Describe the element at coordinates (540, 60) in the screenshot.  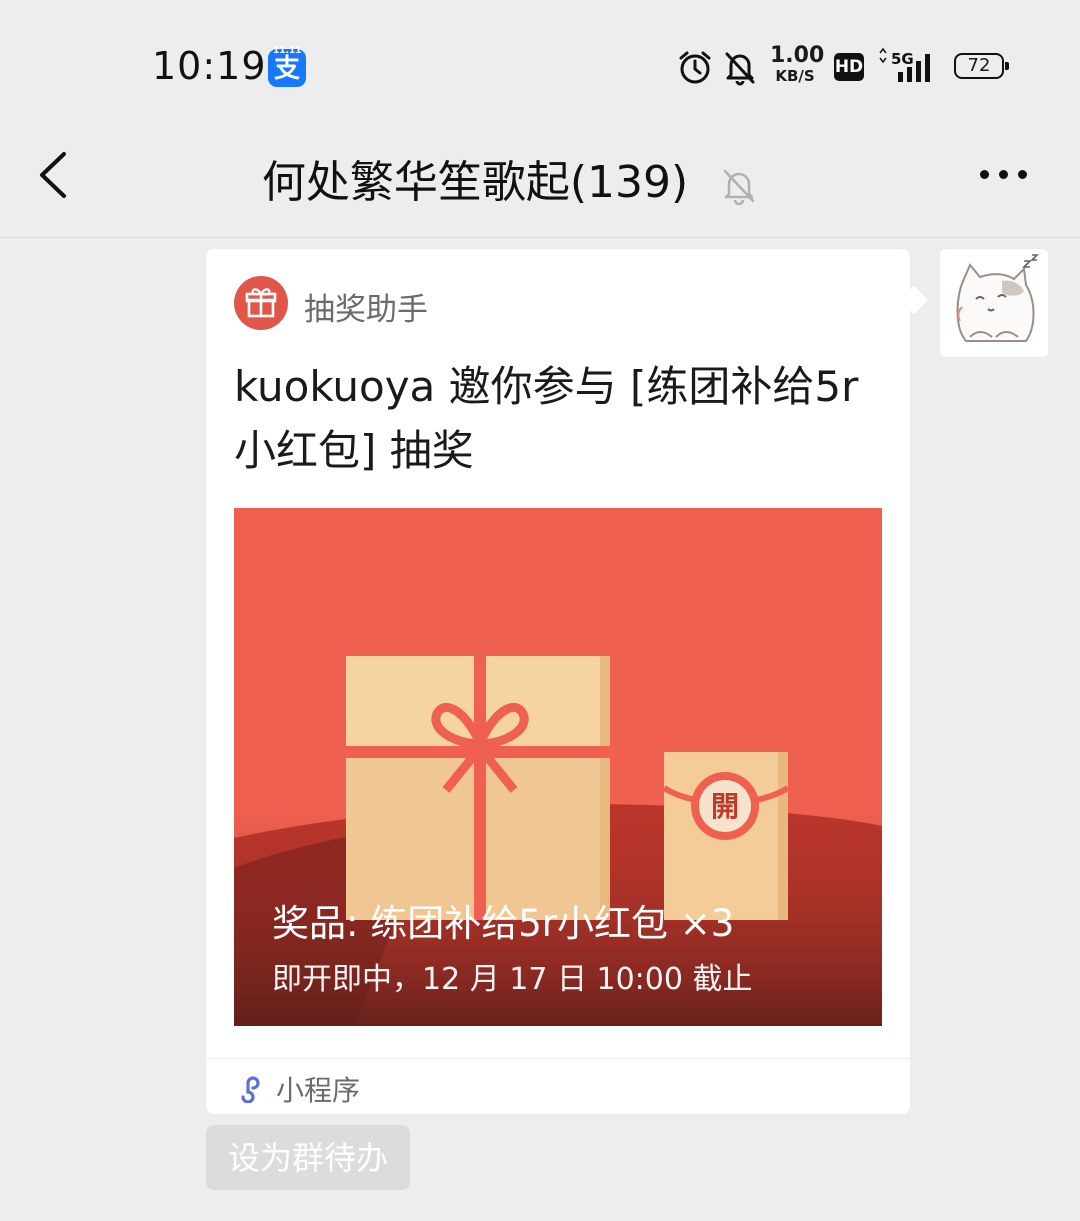
I see `status-bar: 10:19 11.11 支 1.00 KB/S HD 5G 72` at that location.